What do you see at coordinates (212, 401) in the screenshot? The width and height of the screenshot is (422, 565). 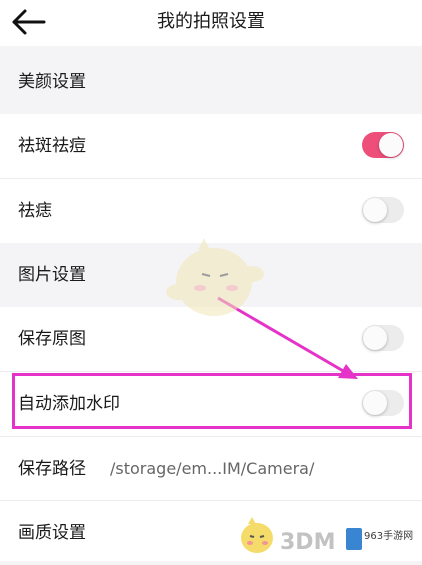 I see `highlight-box` at bounding box center [212, 401].